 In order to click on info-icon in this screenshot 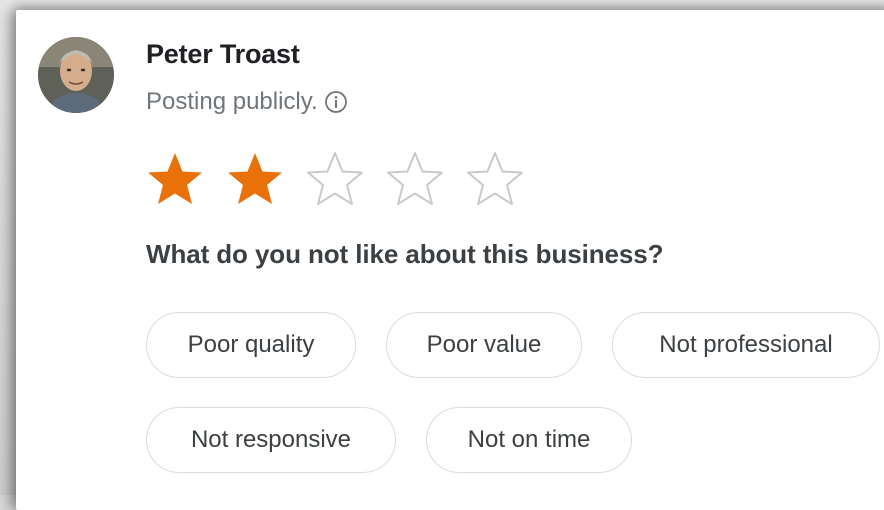, I will do `click(336, 102)`.